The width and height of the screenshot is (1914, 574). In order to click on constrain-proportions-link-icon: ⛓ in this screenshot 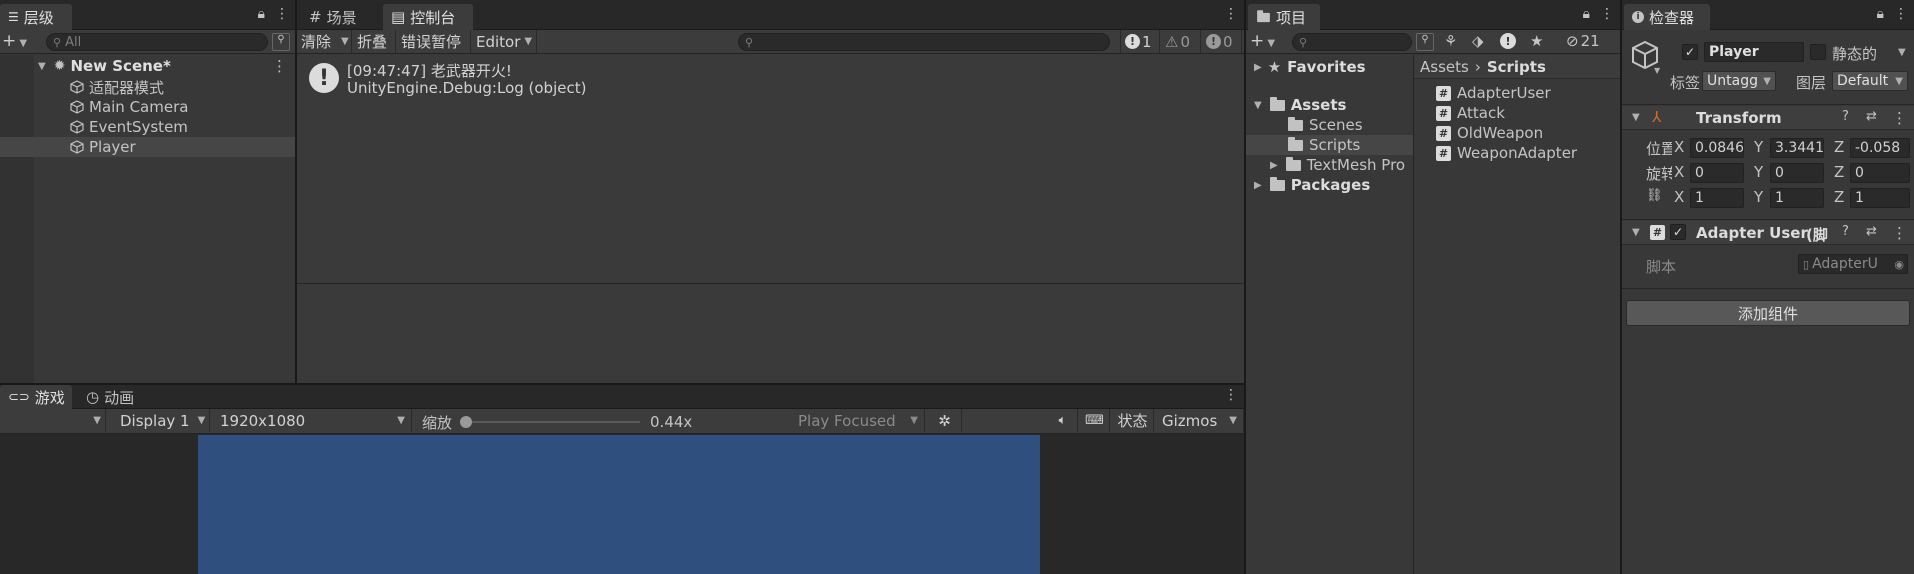, I will do `click(1654, 195)`.